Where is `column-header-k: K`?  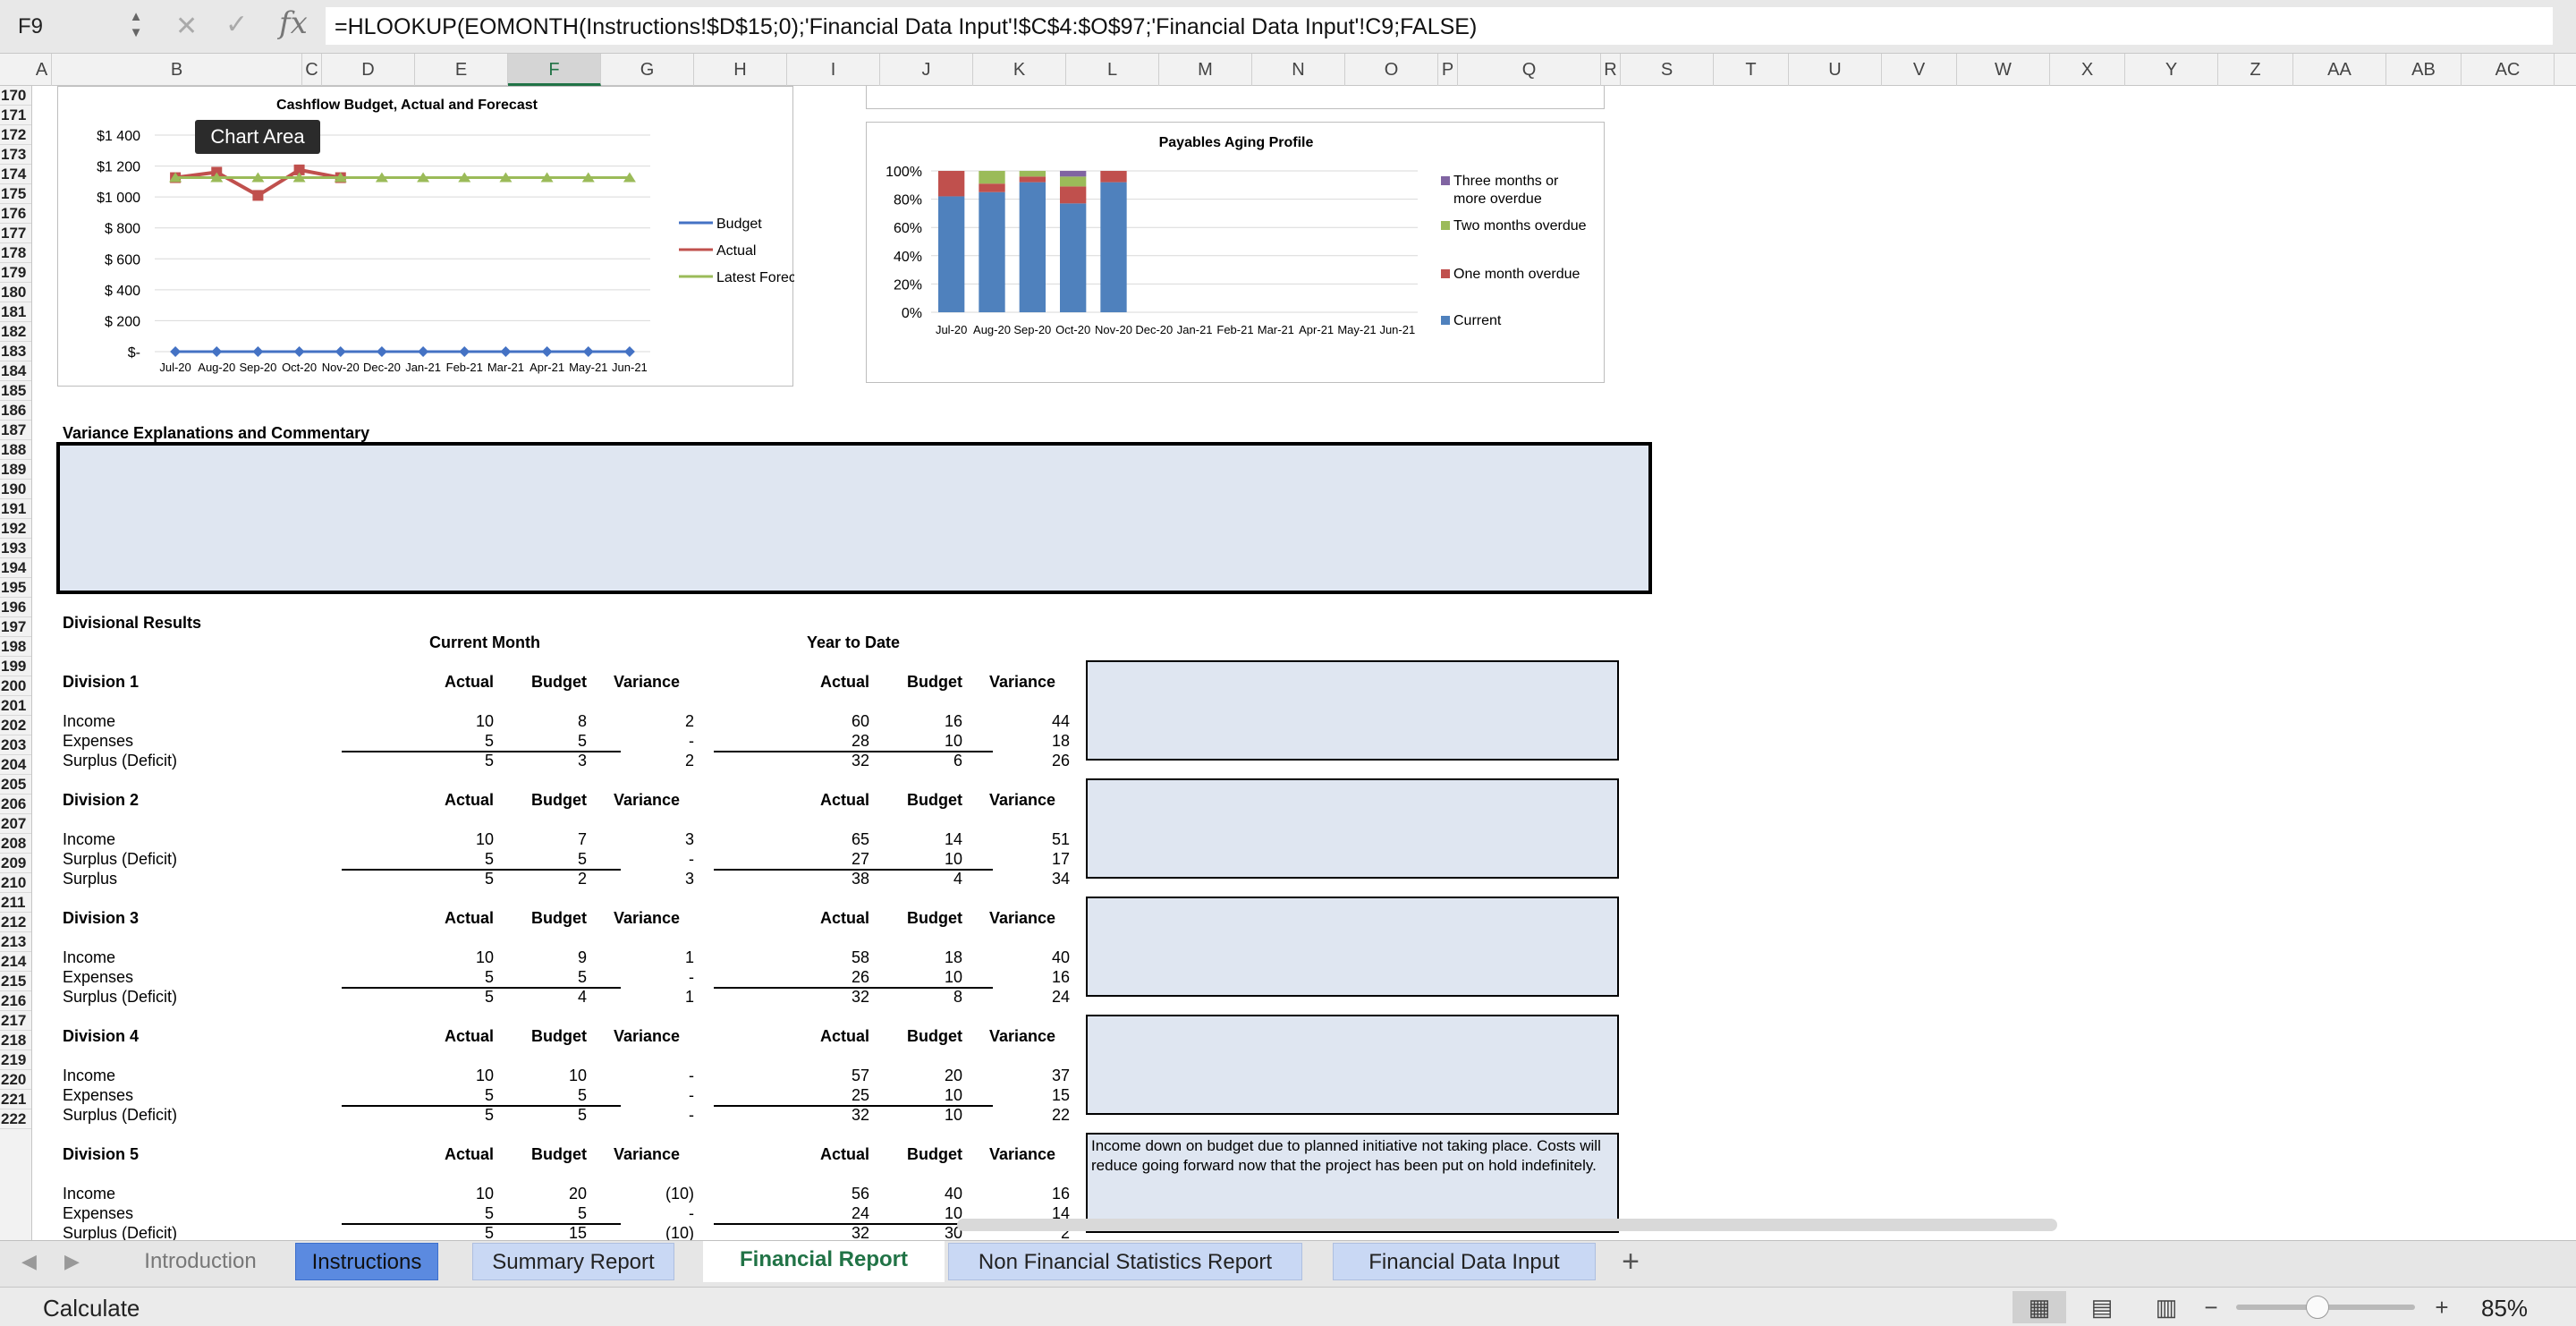 column-header-k: K is located at coordinates (1019, 70).